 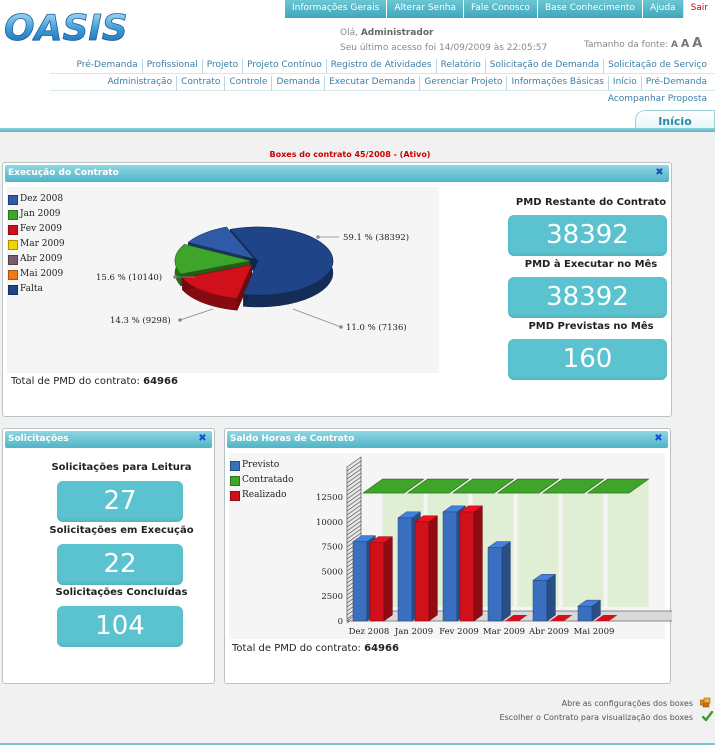 I want to click on pie-marks, so click(x=254, y=268).